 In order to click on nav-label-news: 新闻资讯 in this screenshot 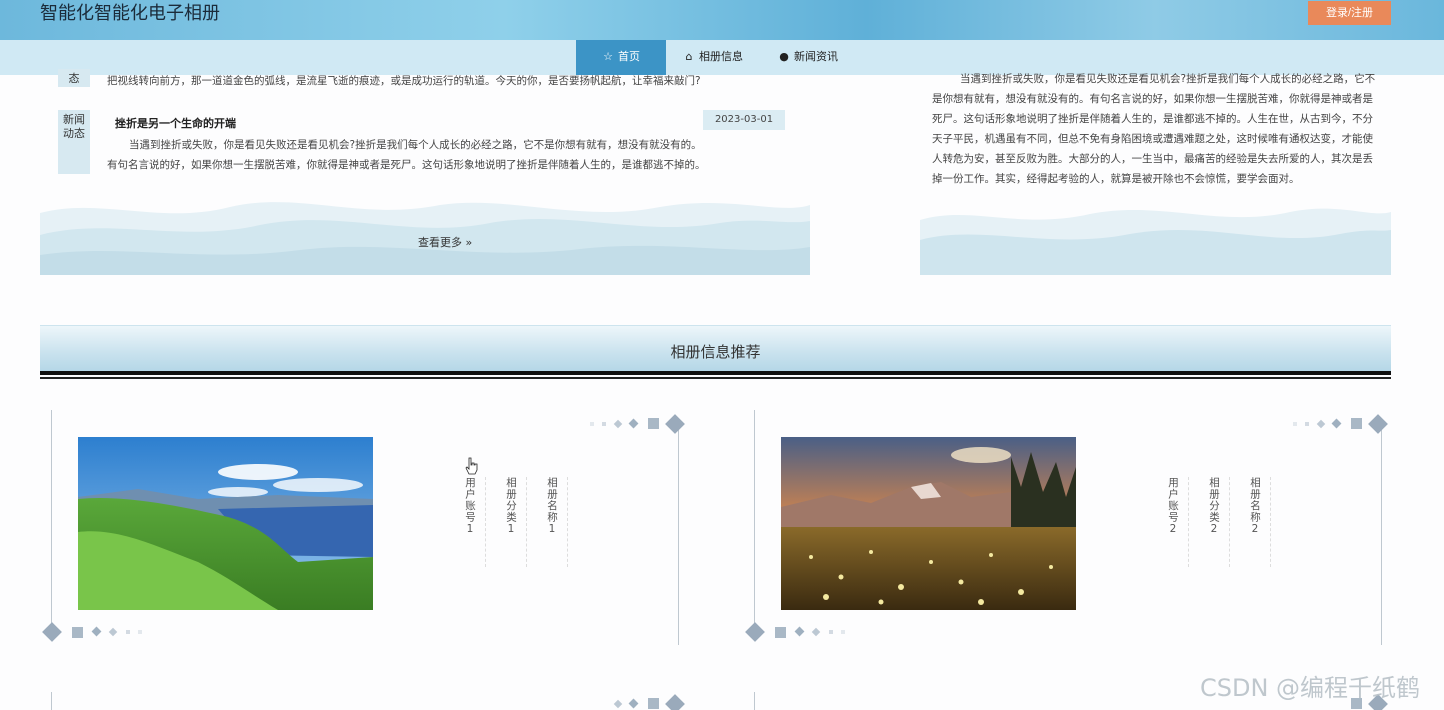, I will do `click(816, 56)`.